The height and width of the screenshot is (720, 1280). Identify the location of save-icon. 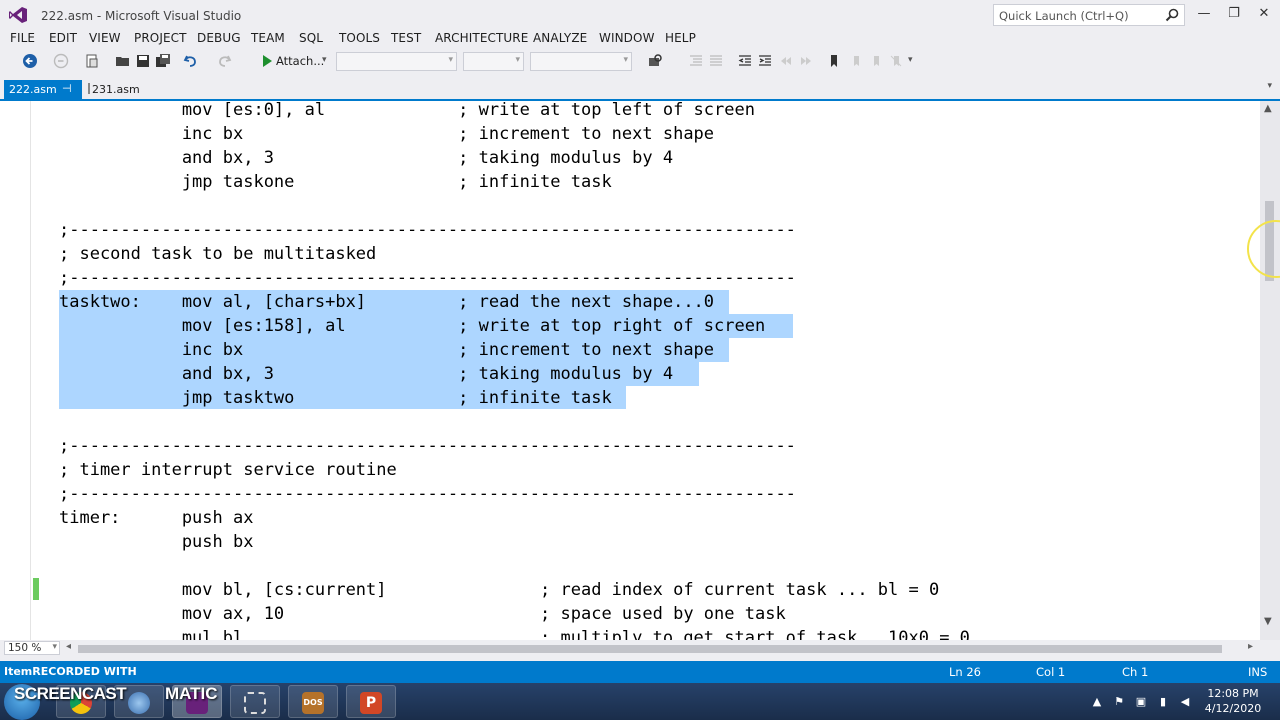
(143, 61).